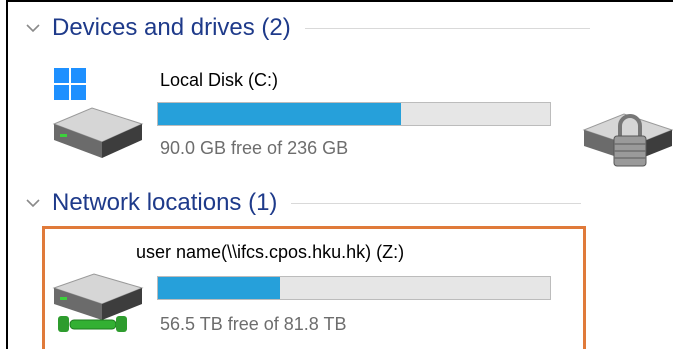 The image size is (673, 349). I want to click on windows-drive-icon, so click(98, 113).